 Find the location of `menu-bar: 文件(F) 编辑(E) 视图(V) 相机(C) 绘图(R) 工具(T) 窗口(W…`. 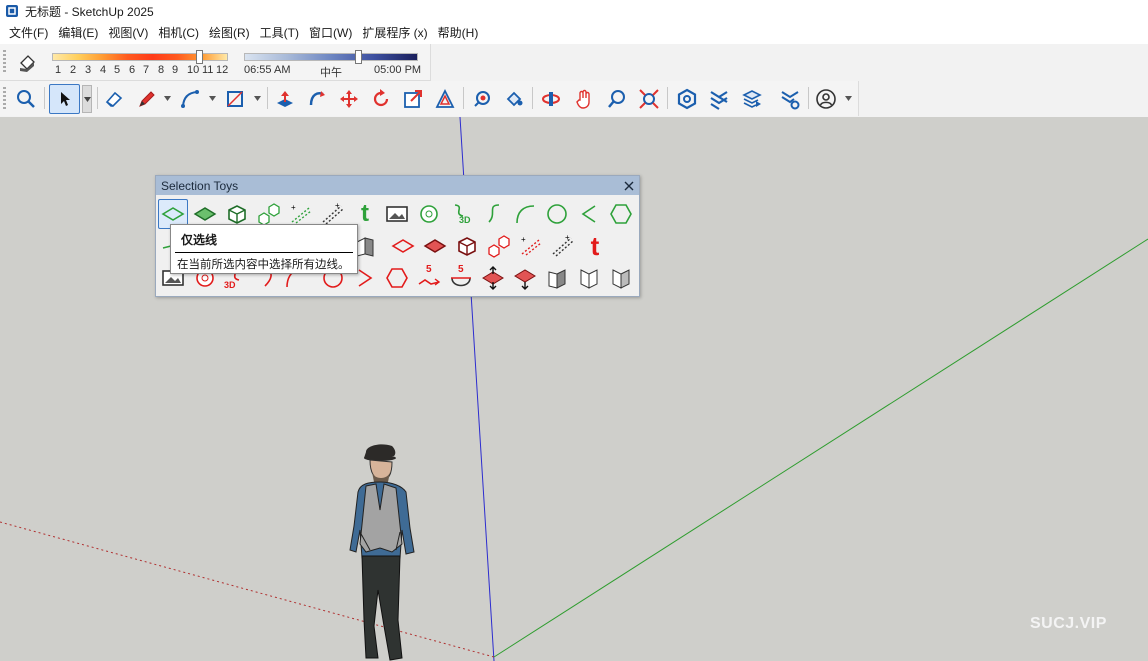

menu-bar: 文件(F) 编辑(E) 视图(V) 相机(C) 绘图(R) 工具(T) 窗口(W… is located at coordinates (574, 33).